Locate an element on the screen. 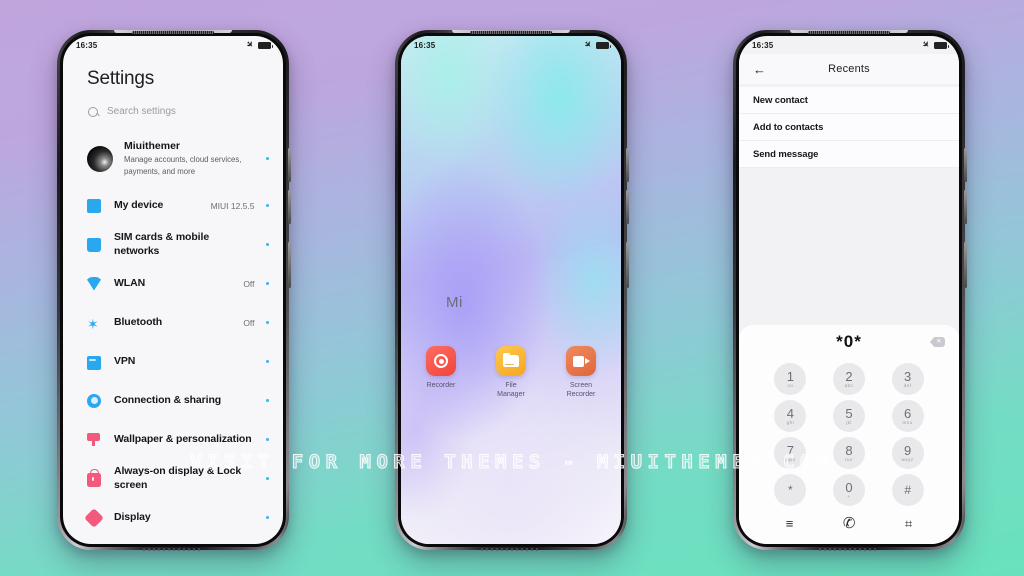  settings-item-label: My device is located at coordinates (139, 204).